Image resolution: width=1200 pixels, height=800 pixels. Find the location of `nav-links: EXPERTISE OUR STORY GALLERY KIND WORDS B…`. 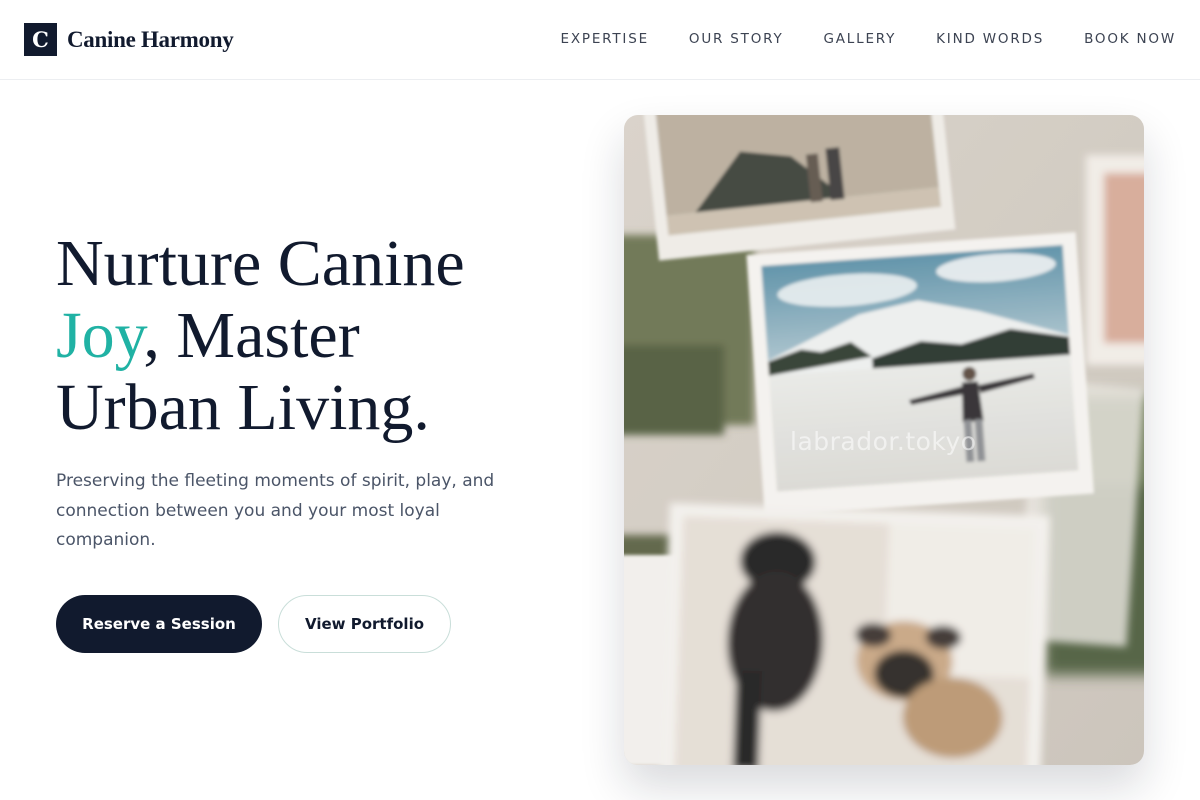

nav-links: EXPERTISE OUR STORY GALLERY KIND WORDS B… is located at coordinates (848, 39).